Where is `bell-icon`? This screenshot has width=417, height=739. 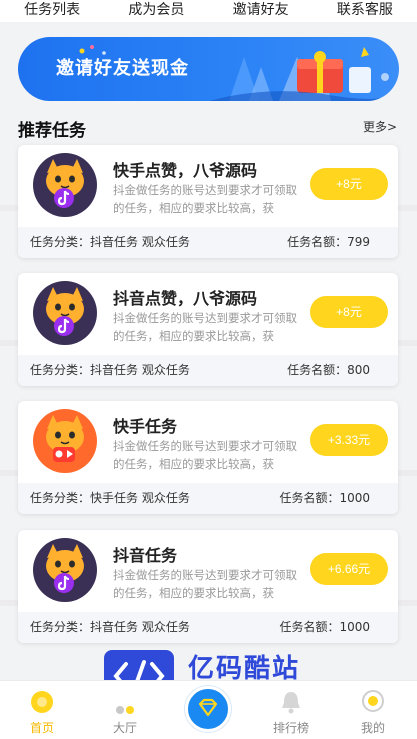
bell-icon is located at coordinates (291, 703).